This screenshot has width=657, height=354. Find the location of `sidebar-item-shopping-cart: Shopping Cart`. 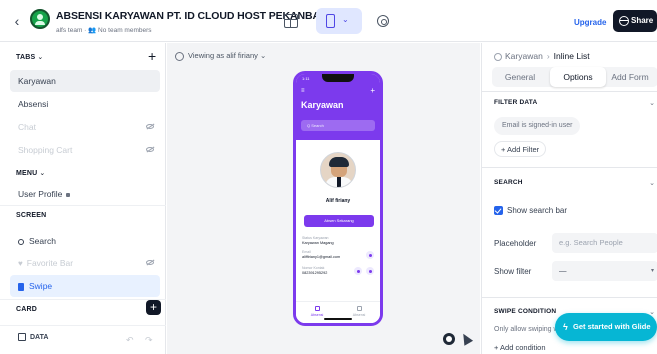

sidebar-item-shopping-cart: Shopping Cart is located at coordinates (85, 150).